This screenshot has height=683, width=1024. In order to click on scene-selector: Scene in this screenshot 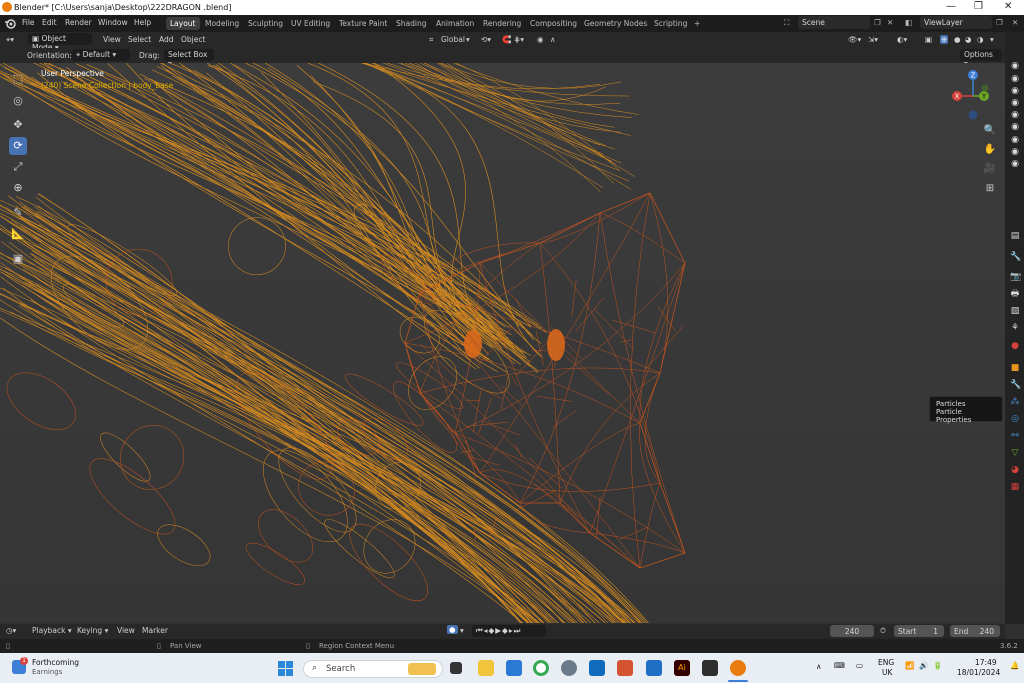, I will do `click(834, 22)`.